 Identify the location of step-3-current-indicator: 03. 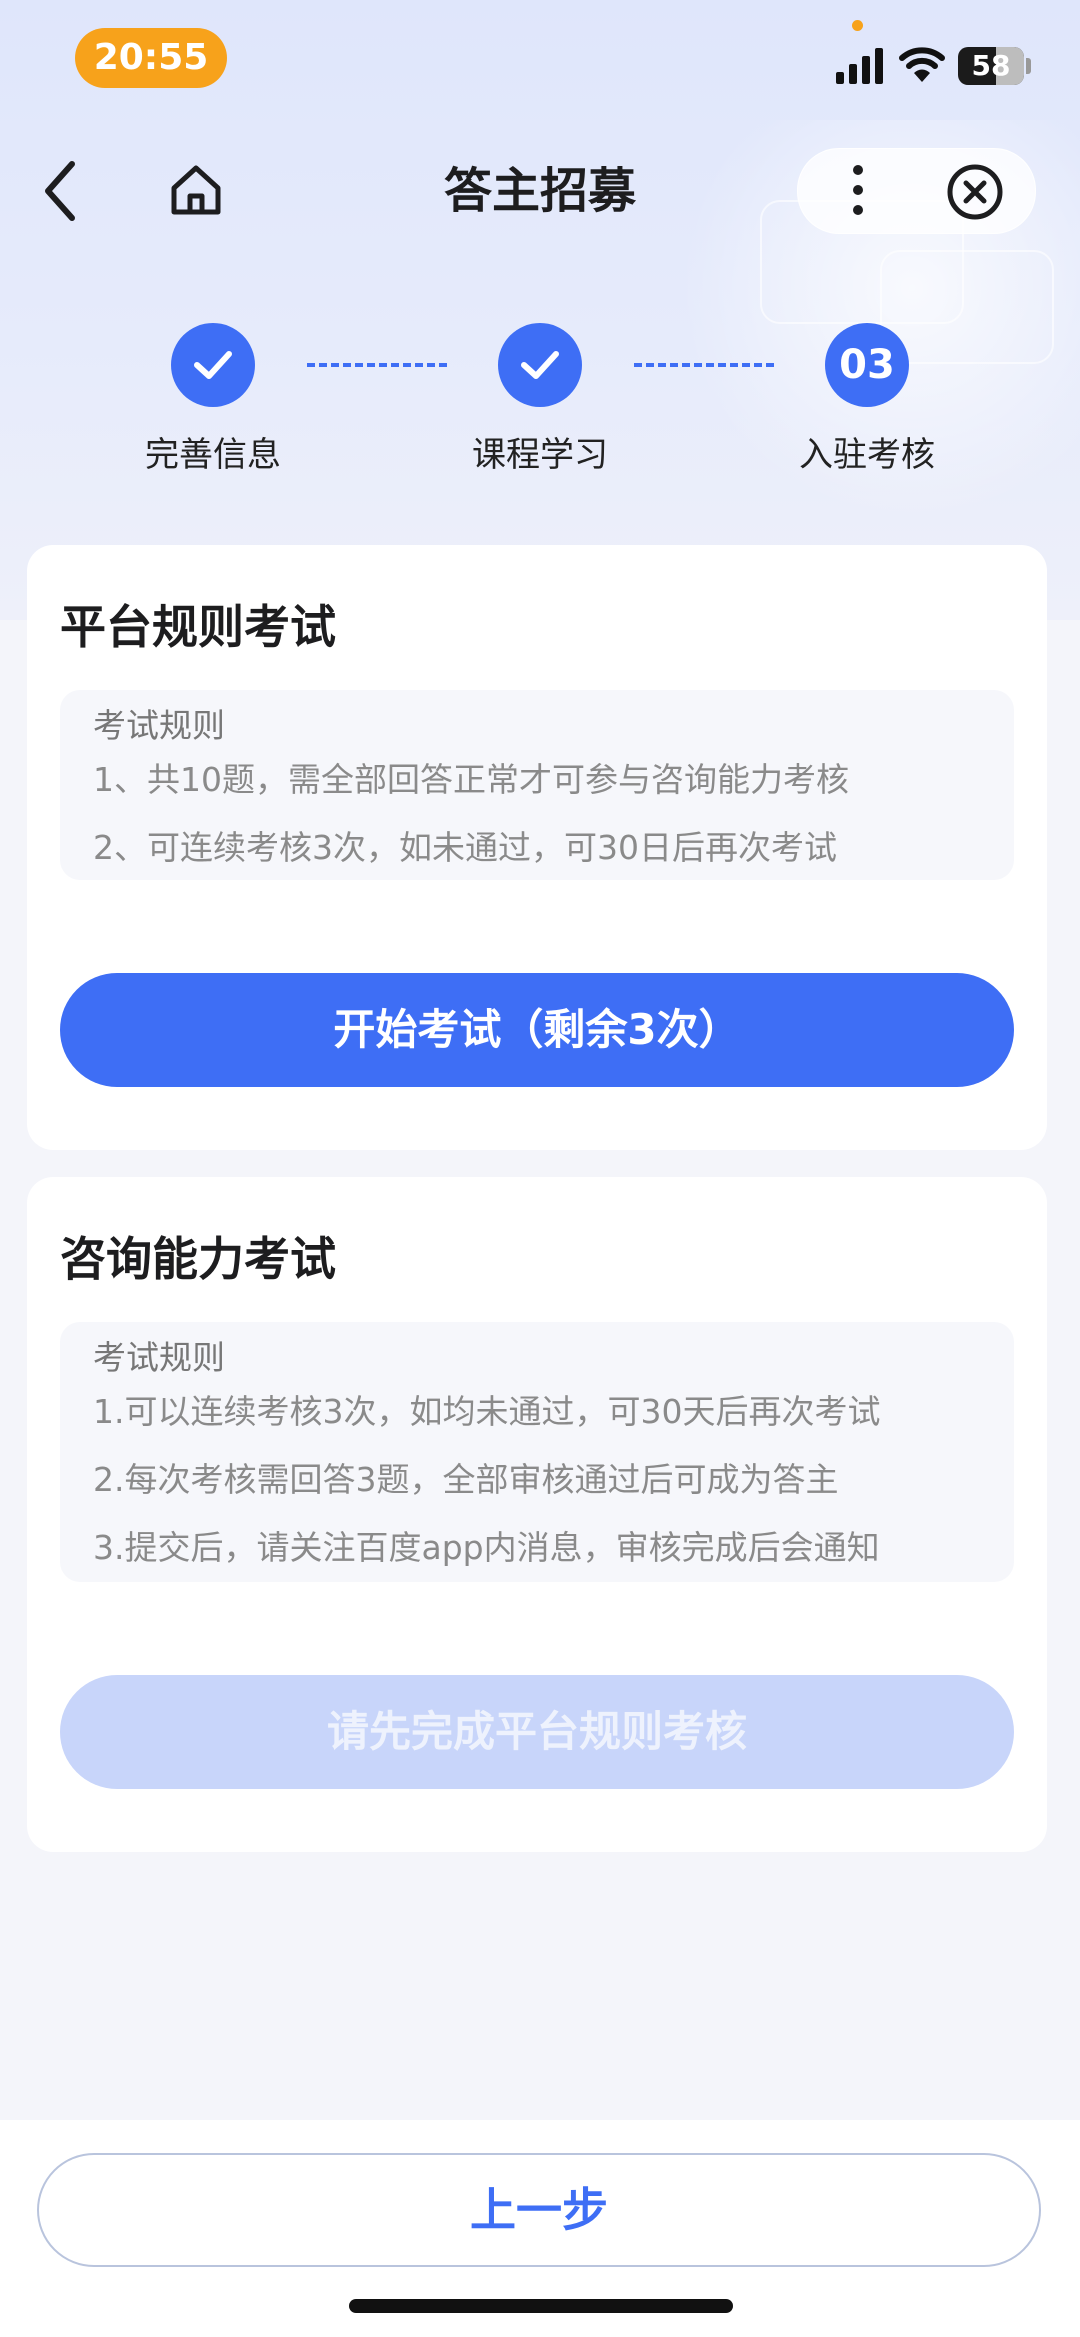
(867, 365).